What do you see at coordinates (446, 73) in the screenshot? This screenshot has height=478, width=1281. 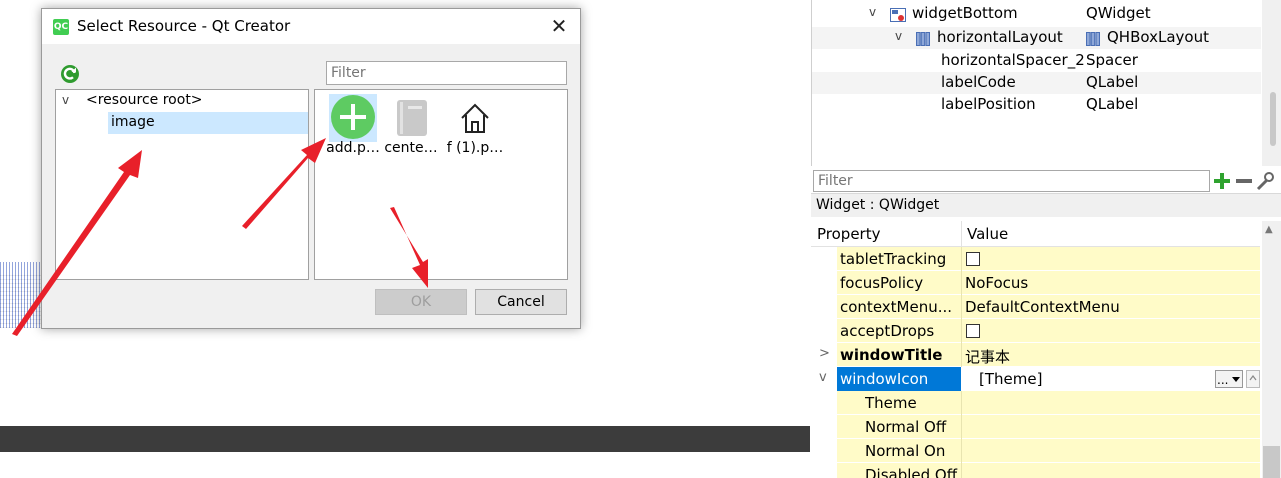 I see `resource-filter-input` at bounding box center [446, 73].